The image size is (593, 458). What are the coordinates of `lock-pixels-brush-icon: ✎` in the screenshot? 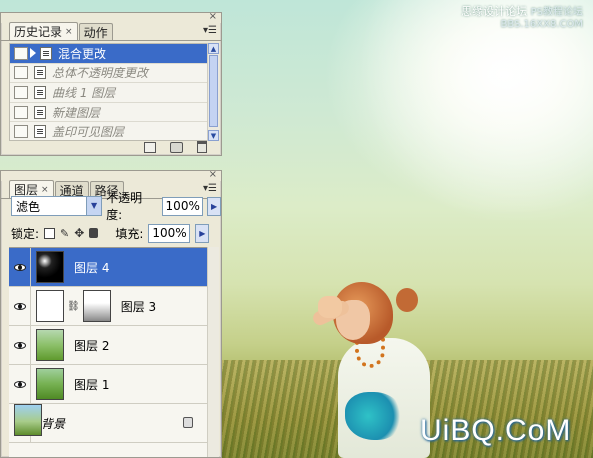 It's located at (64, 233).